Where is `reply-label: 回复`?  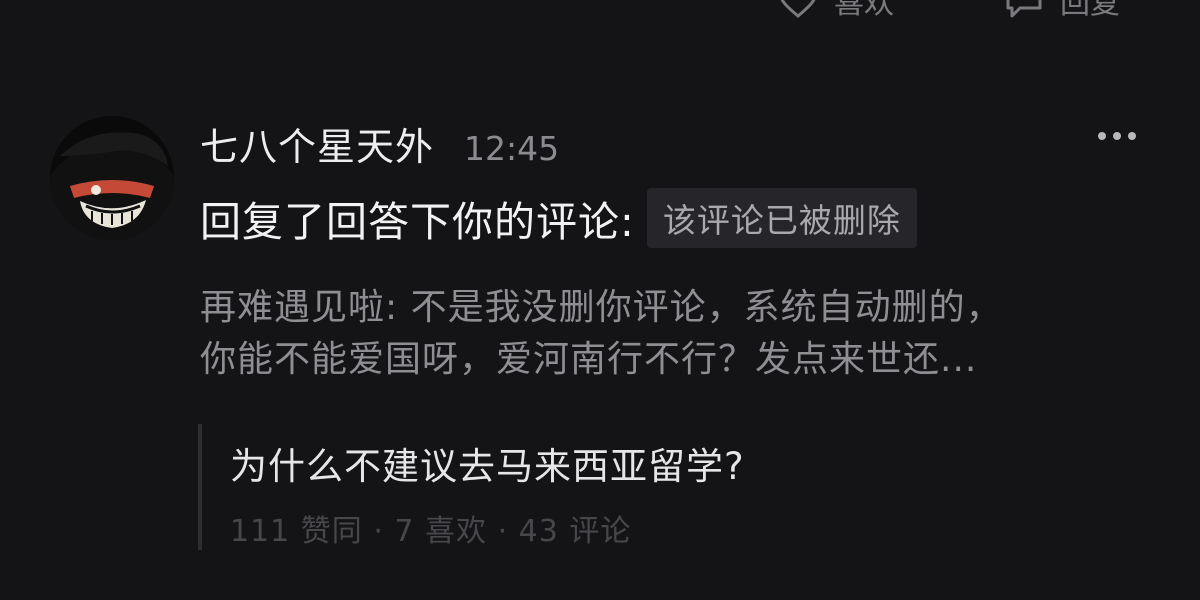
reply-label: 回复 is located at coordinates (1090, 10).